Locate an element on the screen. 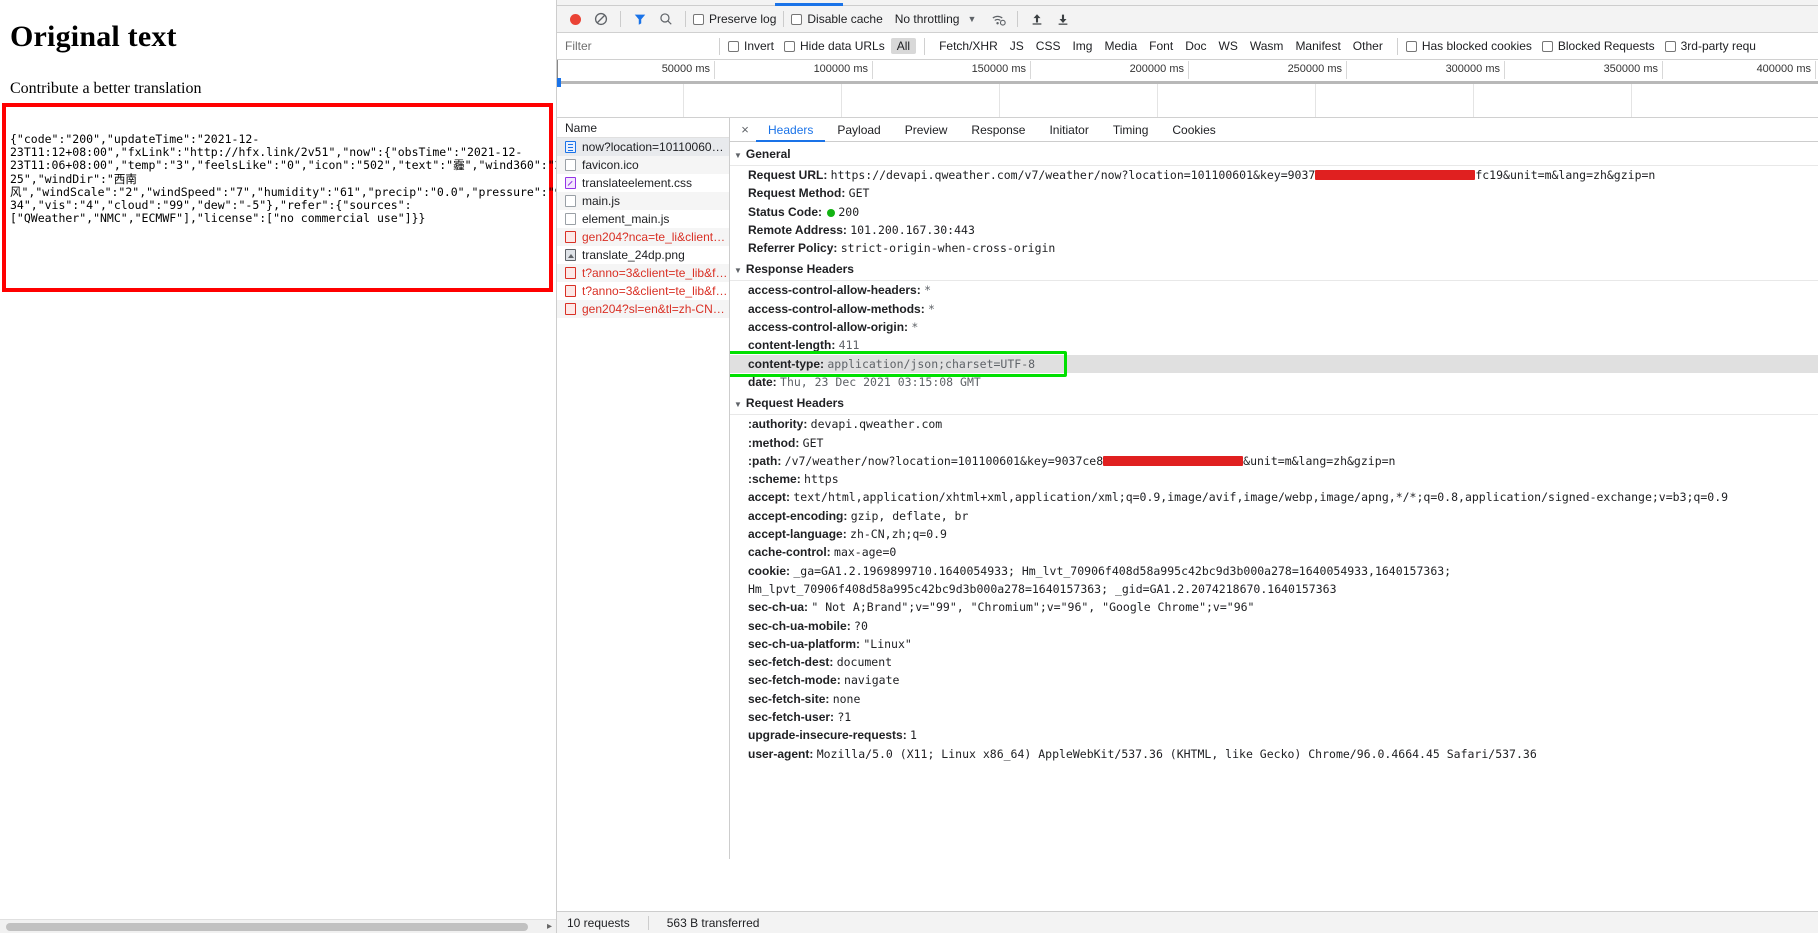 The image size is (1818, 933). timeline-position-marker is located at coordinates (559, 82).